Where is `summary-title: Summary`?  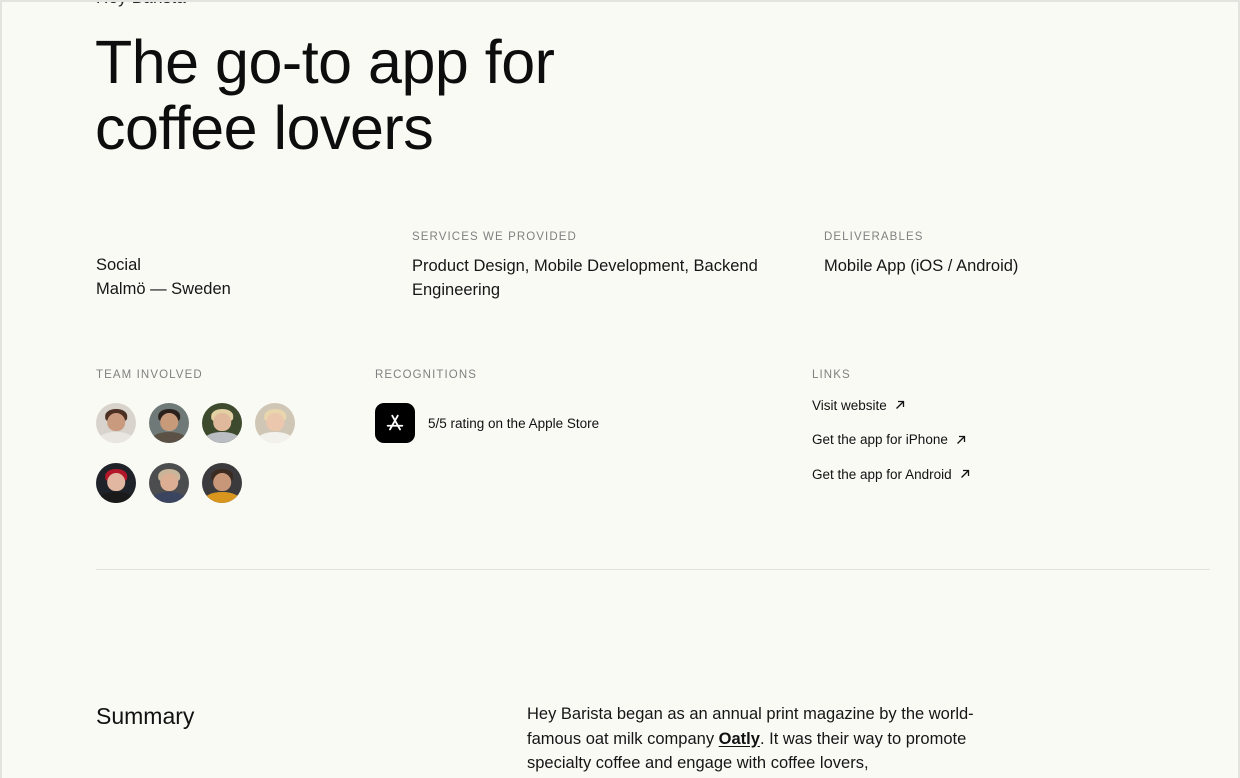
summary-title: Summary is located at coordinates (145, 716).